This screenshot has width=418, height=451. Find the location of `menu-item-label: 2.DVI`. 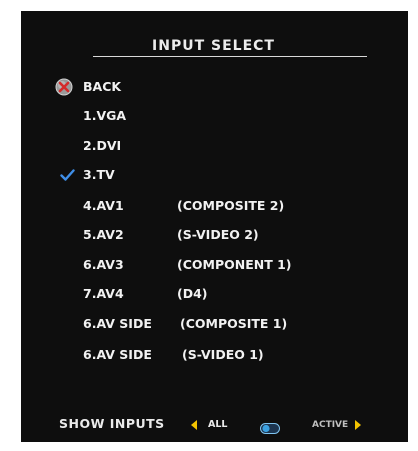

menu-item-label: 2.DVI is located at coordinates (102, 145).